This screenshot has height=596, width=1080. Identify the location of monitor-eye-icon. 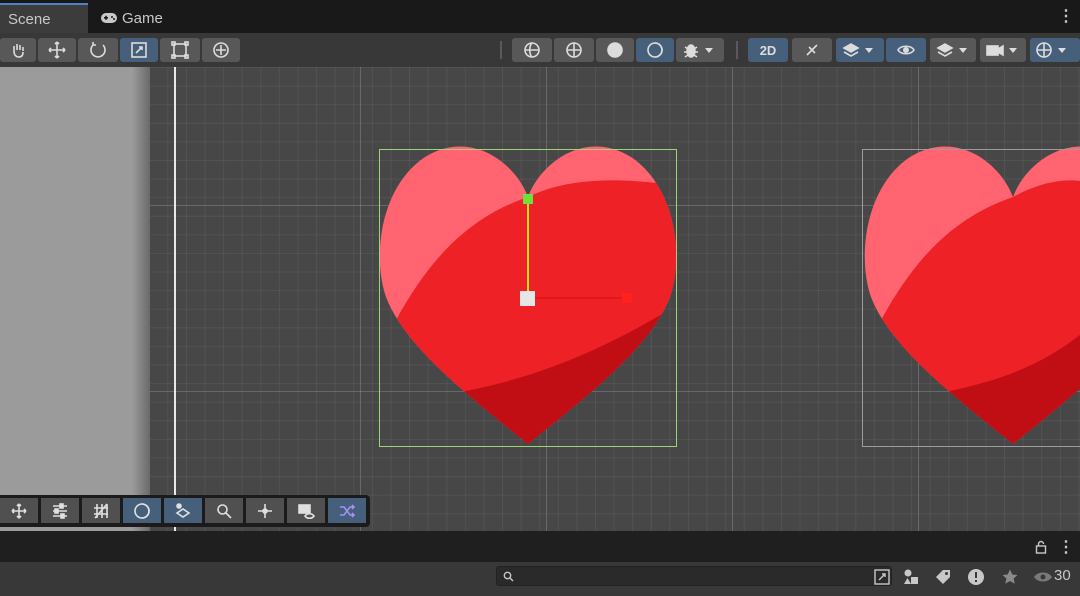
(306, 511).